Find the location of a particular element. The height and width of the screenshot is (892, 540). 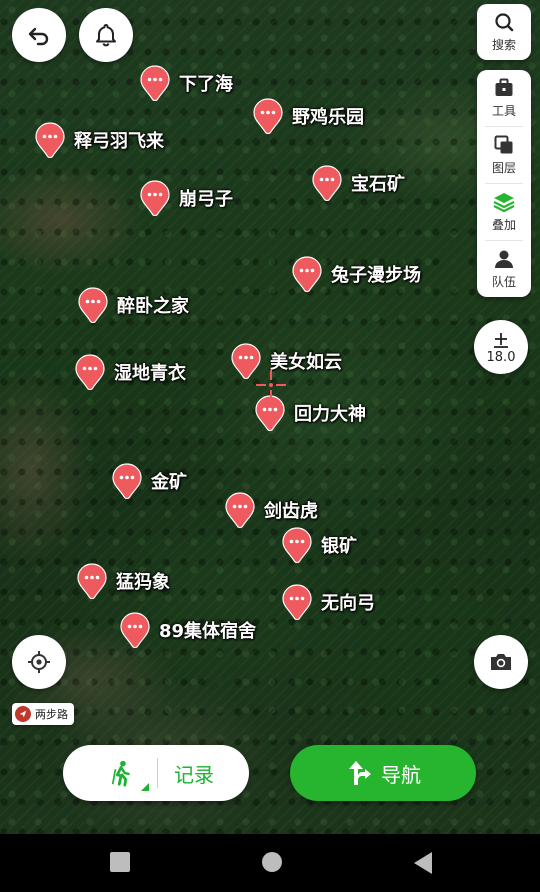

layers-icon is located at coordinates (503, 144).